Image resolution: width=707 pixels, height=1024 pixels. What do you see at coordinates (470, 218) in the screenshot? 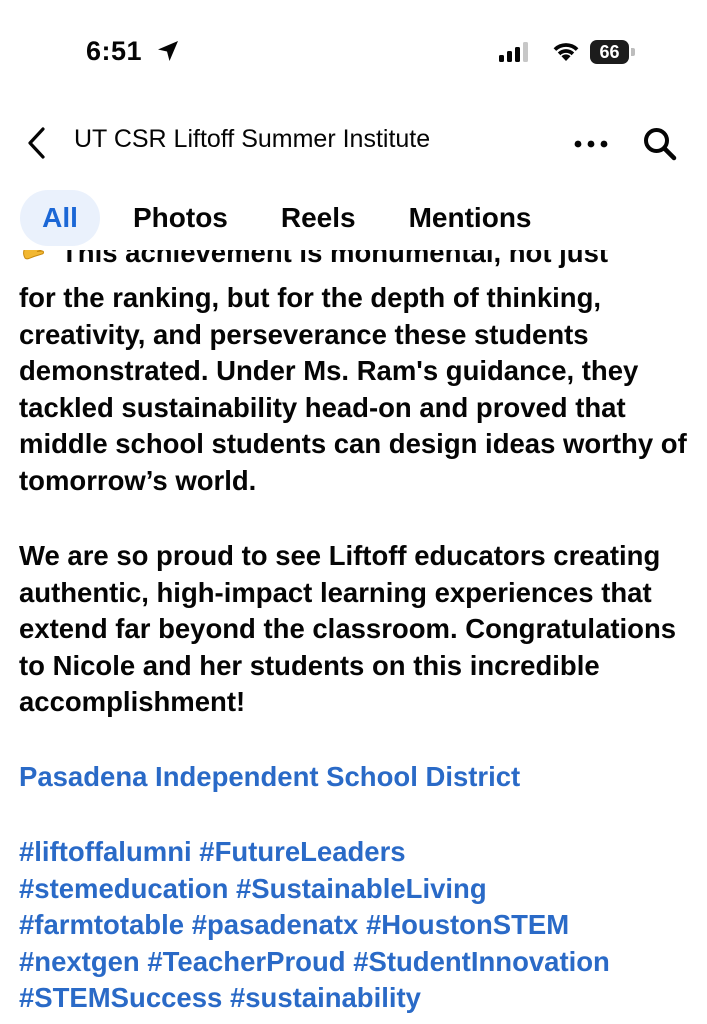
I see `tab-mentions: Mentions` at bounding box center [470, 218].